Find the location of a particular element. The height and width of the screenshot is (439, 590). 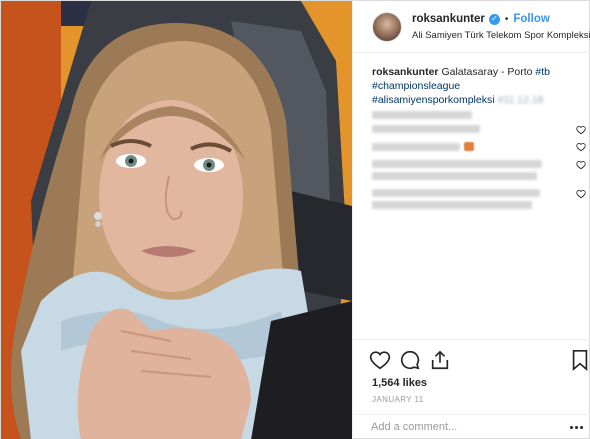

avatar is located at coordinates (387, 27).